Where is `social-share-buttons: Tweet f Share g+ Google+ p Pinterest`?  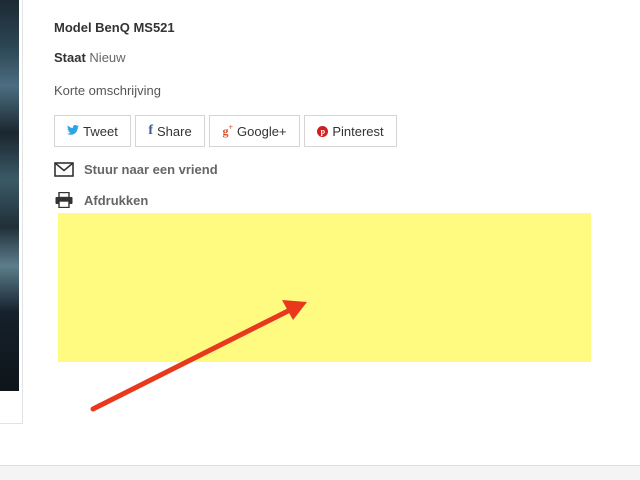
social-share-buttons: Tweet f Share g+ Google+ p Pinterest is located at coordinates (225, 131).